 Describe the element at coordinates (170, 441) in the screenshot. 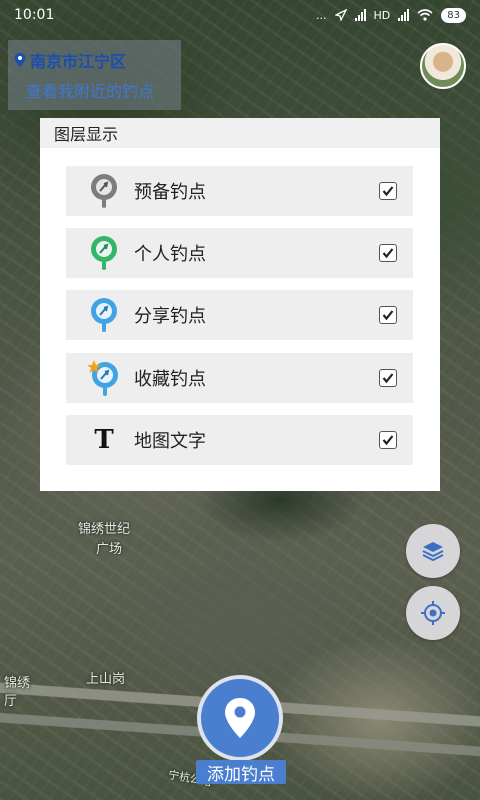

I see `layer-label: 地图文字` at that location.